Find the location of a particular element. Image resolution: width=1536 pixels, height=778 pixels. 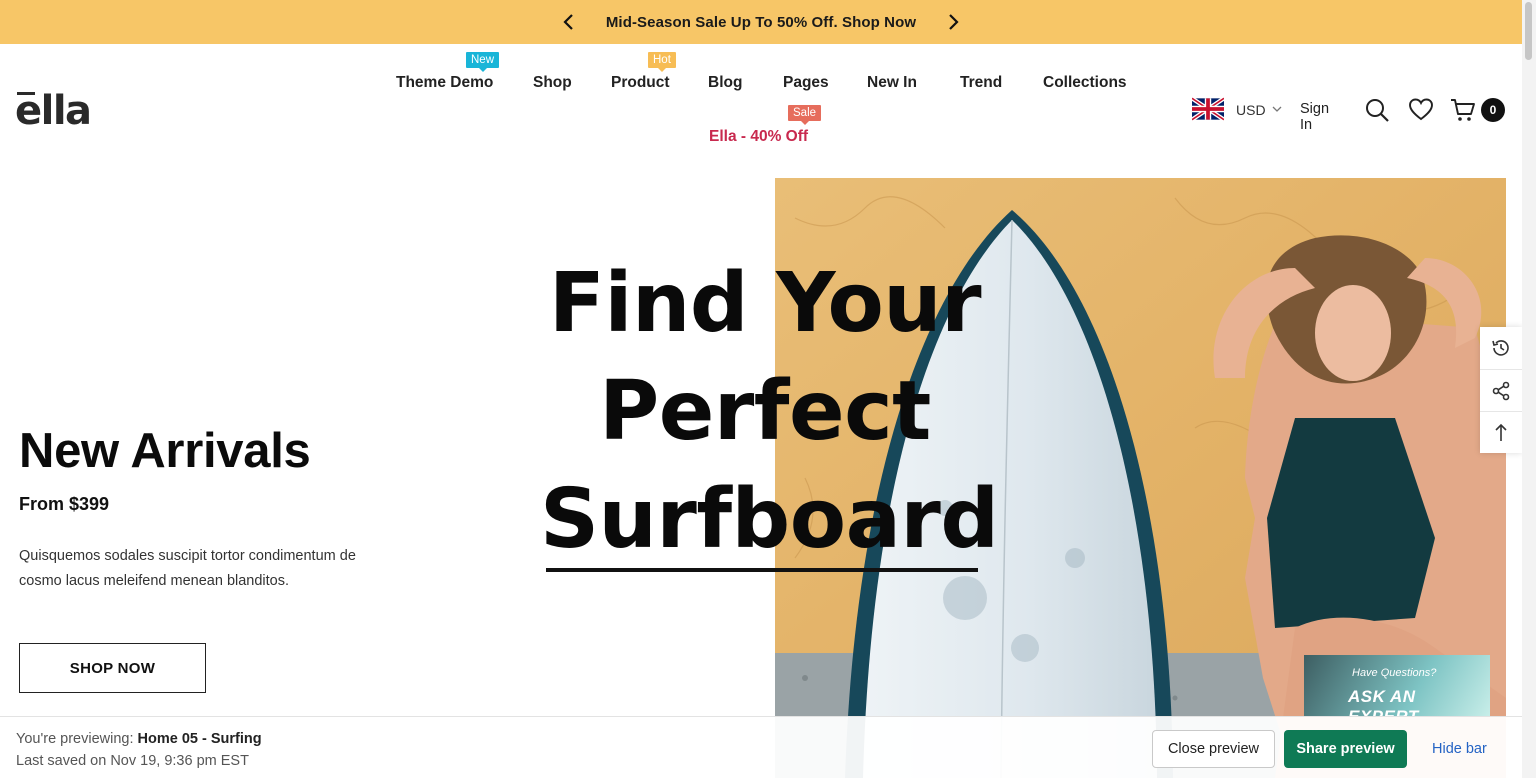

recently-viewed-button is located at coordinates (1501, 348).